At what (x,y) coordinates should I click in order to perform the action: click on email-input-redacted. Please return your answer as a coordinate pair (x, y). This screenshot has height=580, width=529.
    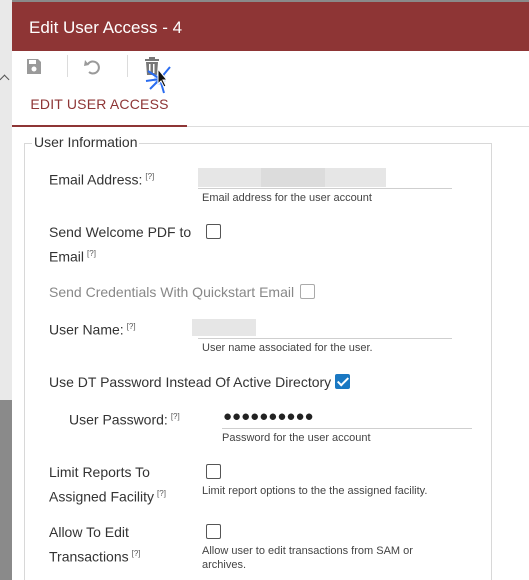
    Looking at the image, I should click on (293, 177).